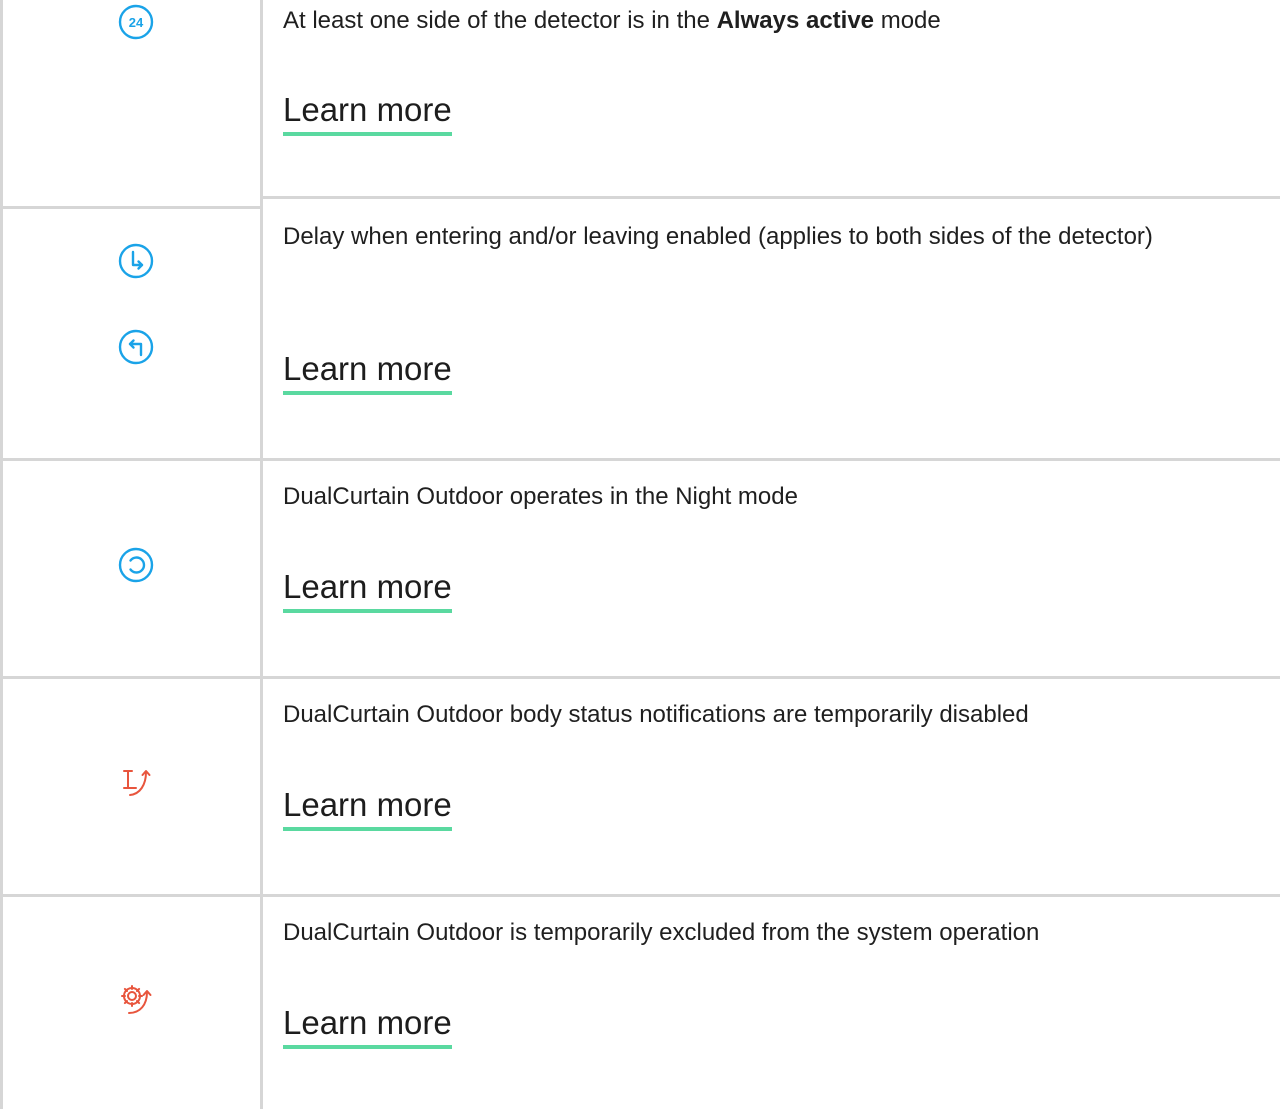 Image resolution: width=1280 pixels, height=1109 pixels. What do you see at coordinates (131, 98) in the screenshot?
I see `icon-cell: 24` at bounding box center [131, 98].